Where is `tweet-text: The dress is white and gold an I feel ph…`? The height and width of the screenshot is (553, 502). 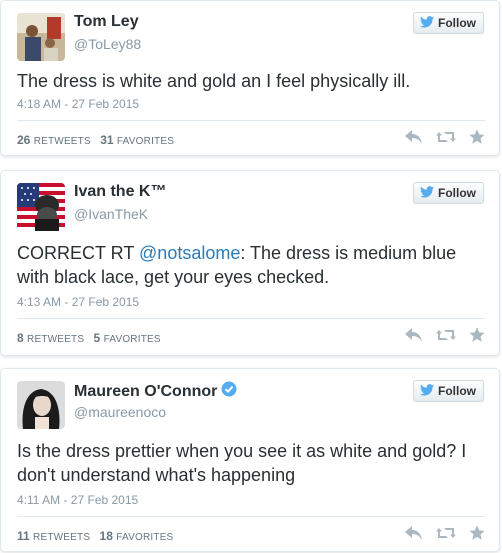 tweet-text: The dress is white and gold an I feel ph… is located at coordinates (251, 81).